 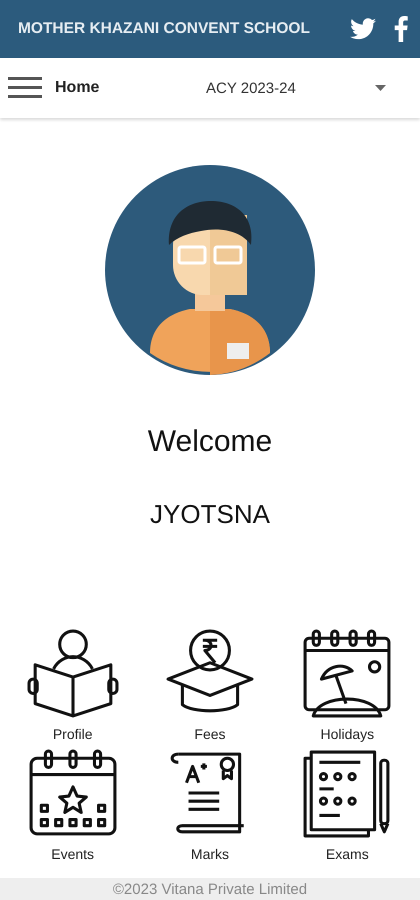 I want to click on menu-tile: Fees, so click(x=210, y=685).